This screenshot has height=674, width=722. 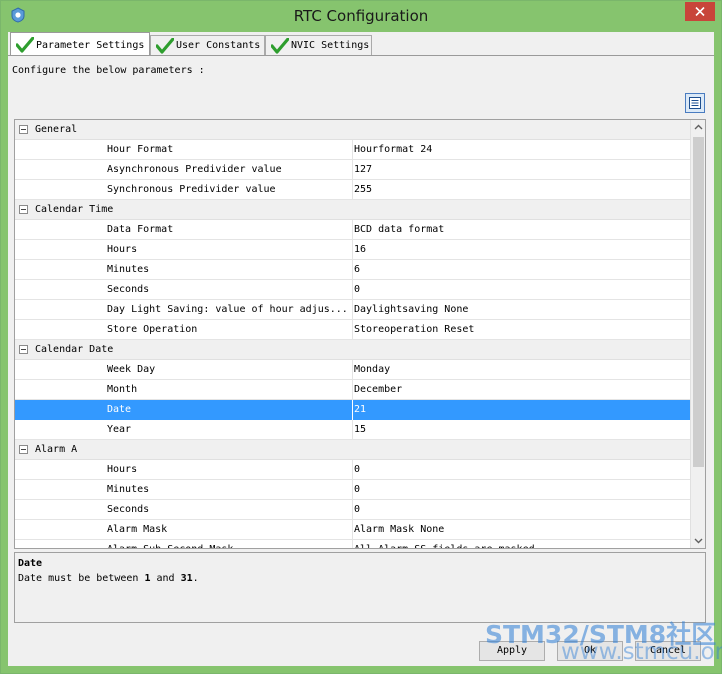 What do you see at coordinates (399, 529) in the screenshot?
I see `parameter-value: Alarm Mask None` at bounding box center [399, 529].